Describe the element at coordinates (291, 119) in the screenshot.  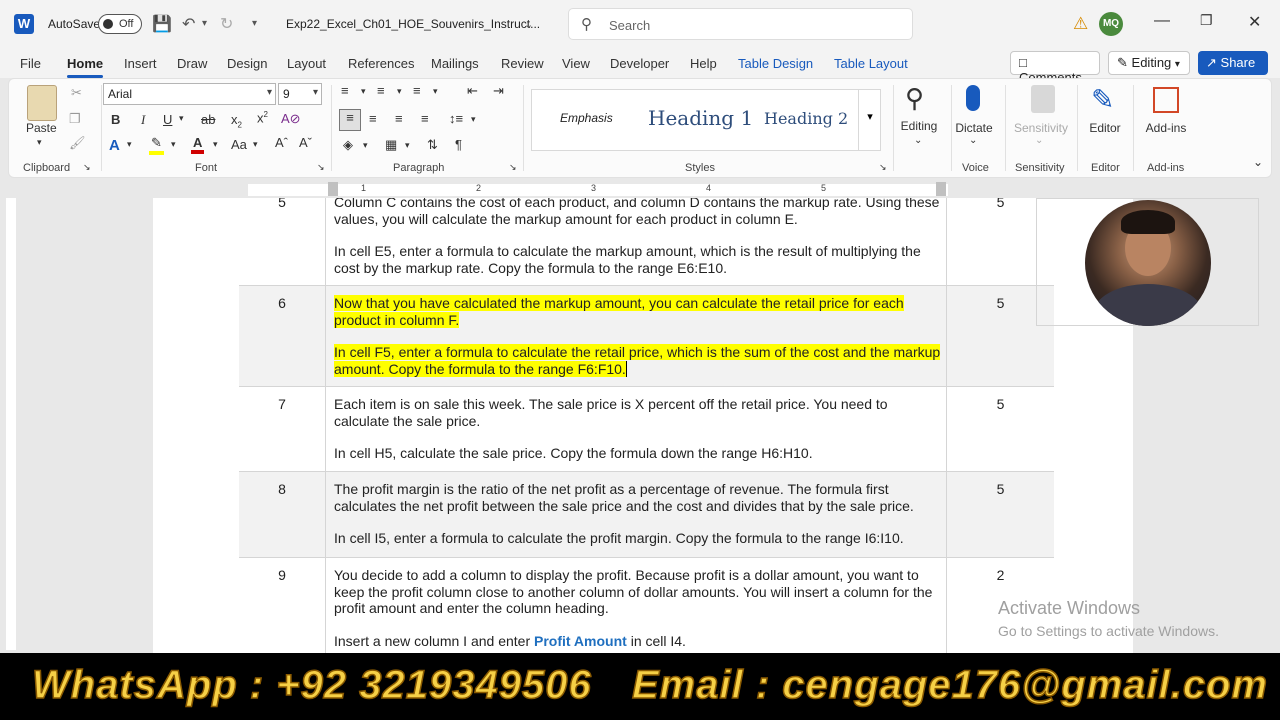
I see `clear-formatting-icon: A⊘` at that location.